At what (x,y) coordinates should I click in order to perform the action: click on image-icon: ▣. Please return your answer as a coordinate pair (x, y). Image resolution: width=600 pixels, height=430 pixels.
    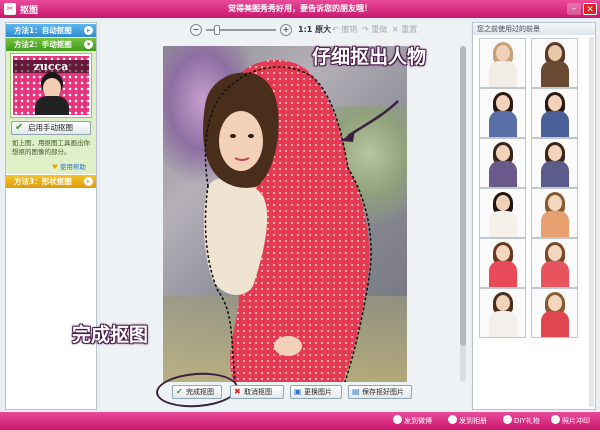
    Looking at the image, I should click on (298, 391).